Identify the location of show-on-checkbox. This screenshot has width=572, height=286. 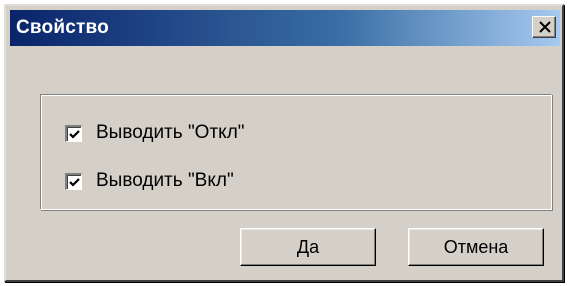
(73, 181).